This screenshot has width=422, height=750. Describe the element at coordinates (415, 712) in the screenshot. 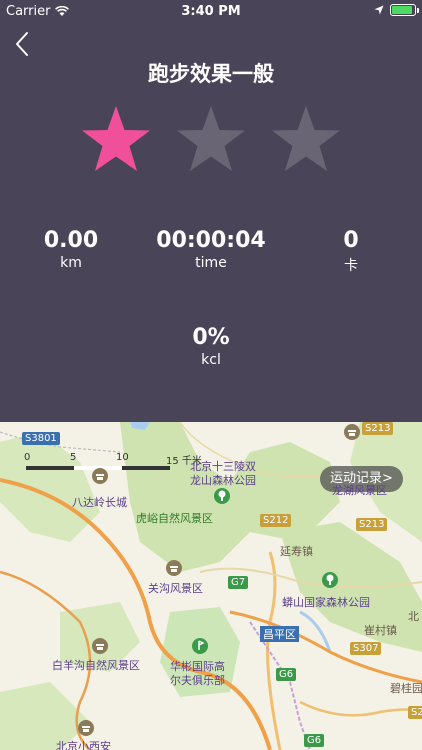

I see `road-badge: S216` at that location.